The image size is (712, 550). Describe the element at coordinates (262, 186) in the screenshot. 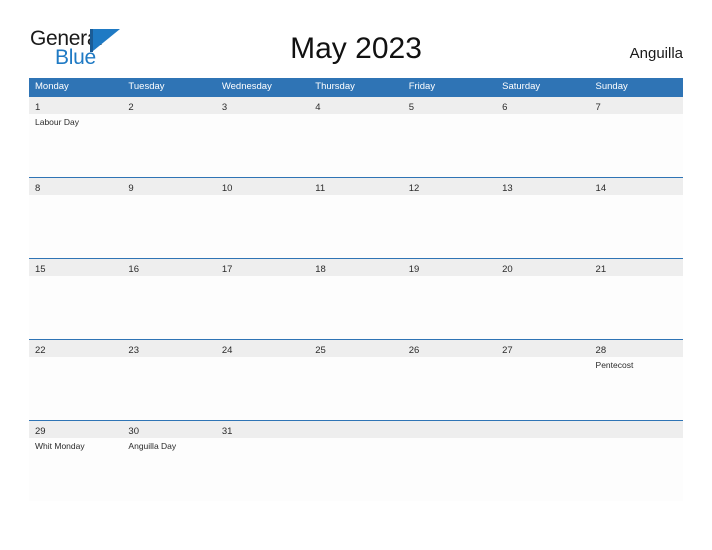

I see `day-cell: 10` at that location.